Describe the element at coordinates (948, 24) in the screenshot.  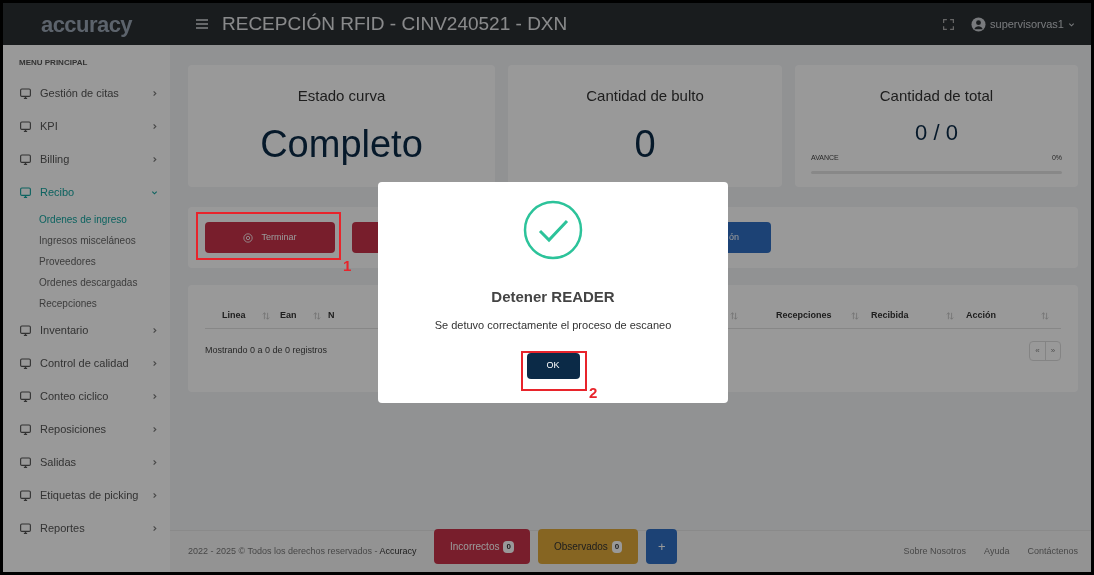
I see `fullscreen-icon` at that location.